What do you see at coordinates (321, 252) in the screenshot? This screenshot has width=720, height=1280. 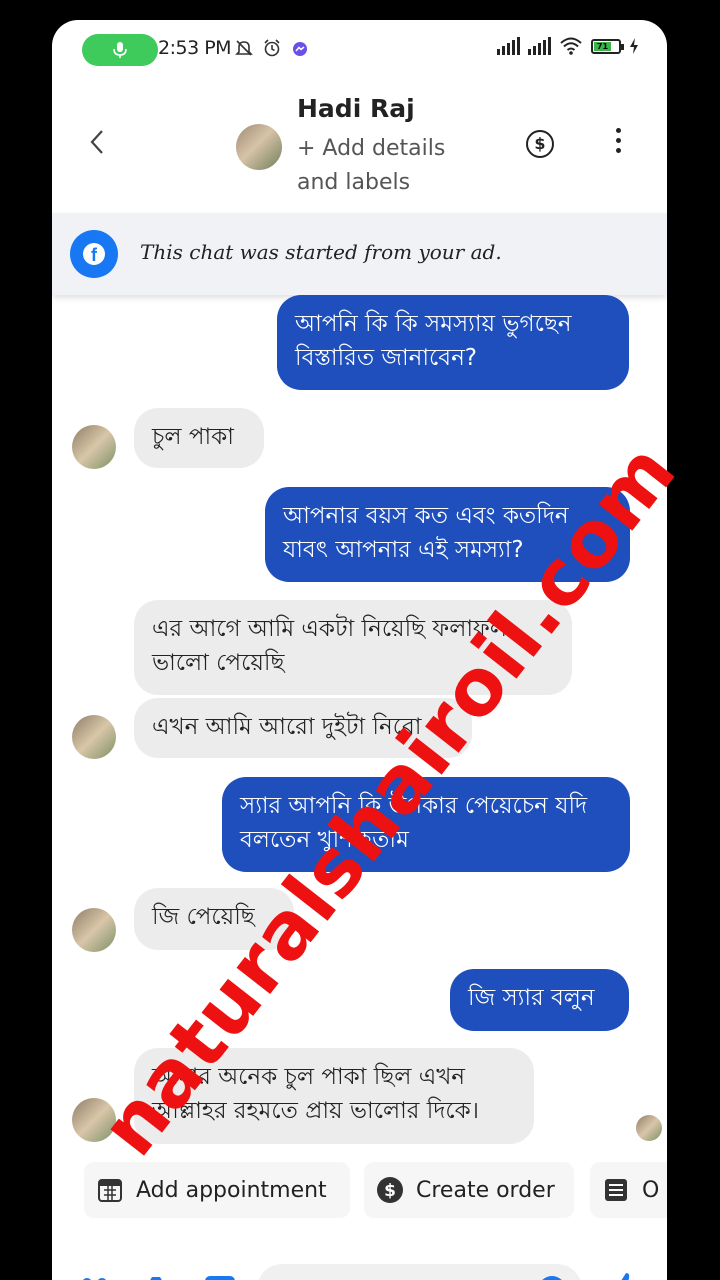 I see `ad-origin-text: This chat was started from your ad.` at bounding box center [321, 252].